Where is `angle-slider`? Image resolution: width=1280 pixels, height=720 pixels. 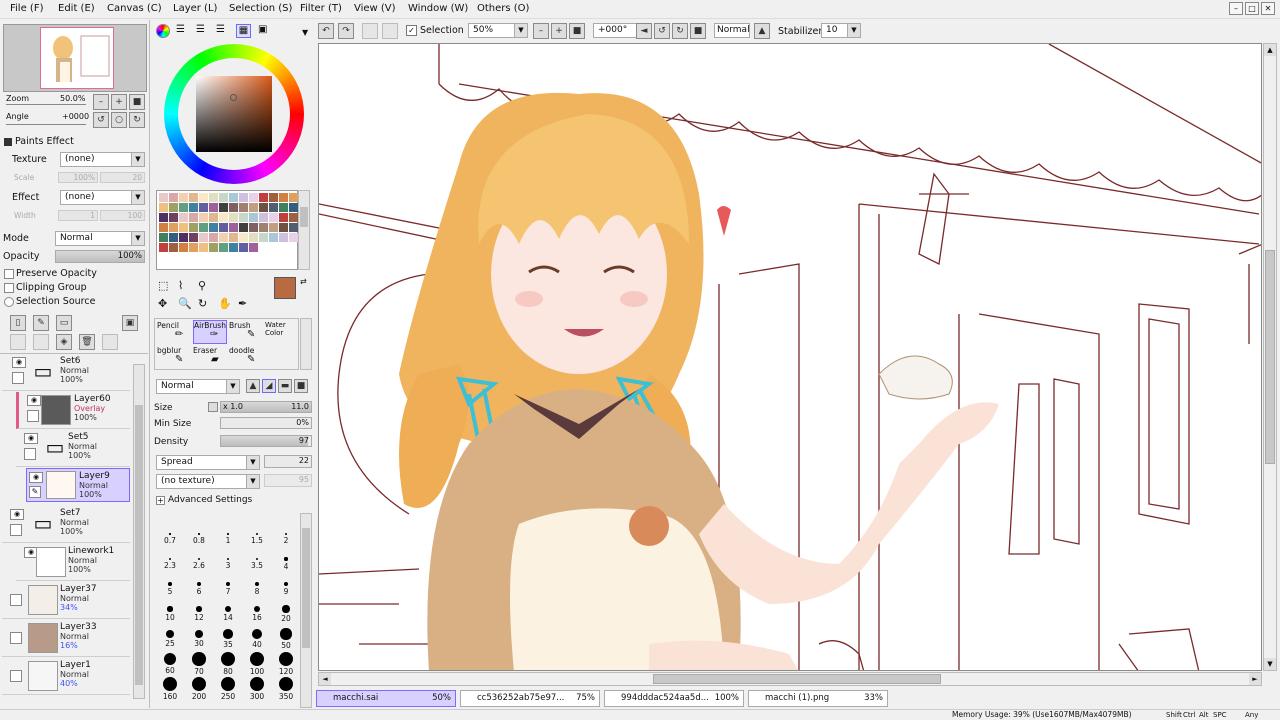
angle-slider is located at coordinates (46, 124).